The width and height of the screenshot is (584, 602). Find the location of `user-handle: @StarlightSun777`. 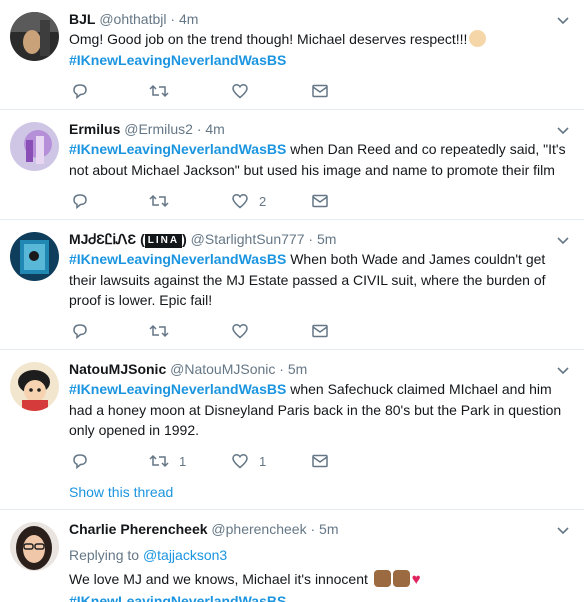

user-handle: @StarlightSun777 is located at coordinates (248, 239).